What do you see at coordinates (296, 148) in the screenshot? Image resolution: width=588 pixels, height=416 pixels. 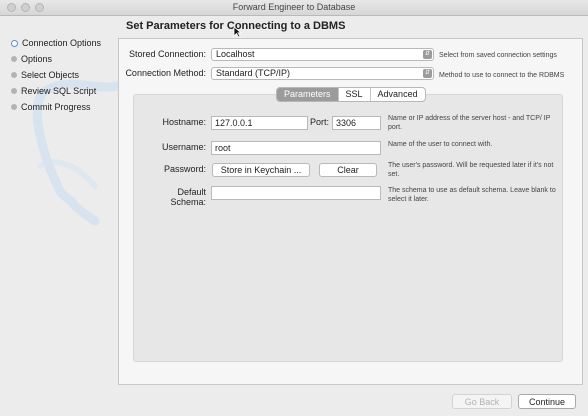 I see `username-field: root` at bounding box center [296, 148].